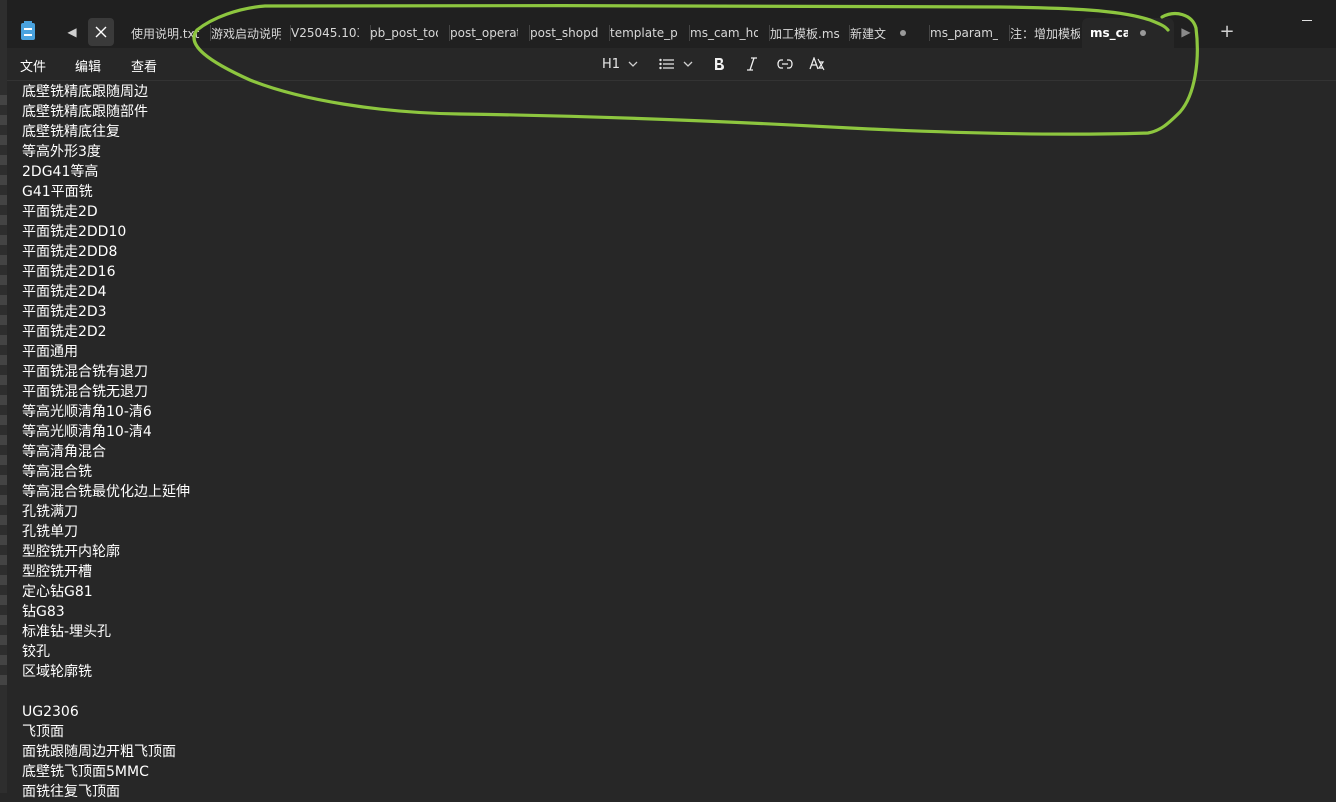  Describe the element at coordinates (50, 532) in the screenshot. I see `text-line: 孔铣单刀` at that location.